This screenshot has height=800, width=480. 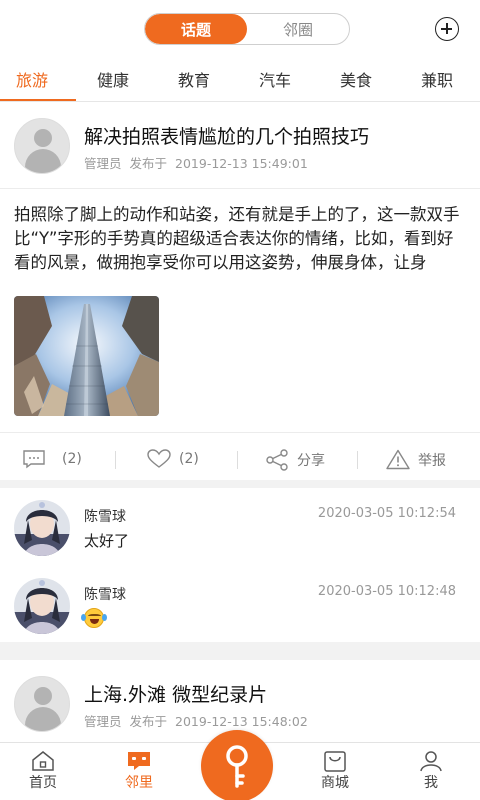 I want to click on user-icon, so click(x=431, y=761).